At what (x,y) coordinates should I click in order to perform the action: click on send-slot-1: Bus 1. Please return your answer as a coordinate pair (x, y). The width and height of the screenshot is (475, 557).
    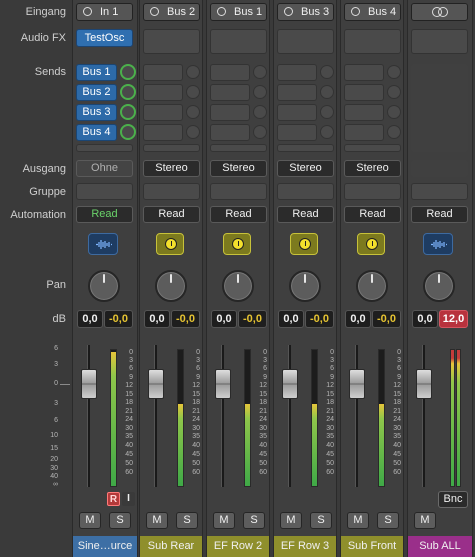
    Looking at the image, I should click on (96, 72).